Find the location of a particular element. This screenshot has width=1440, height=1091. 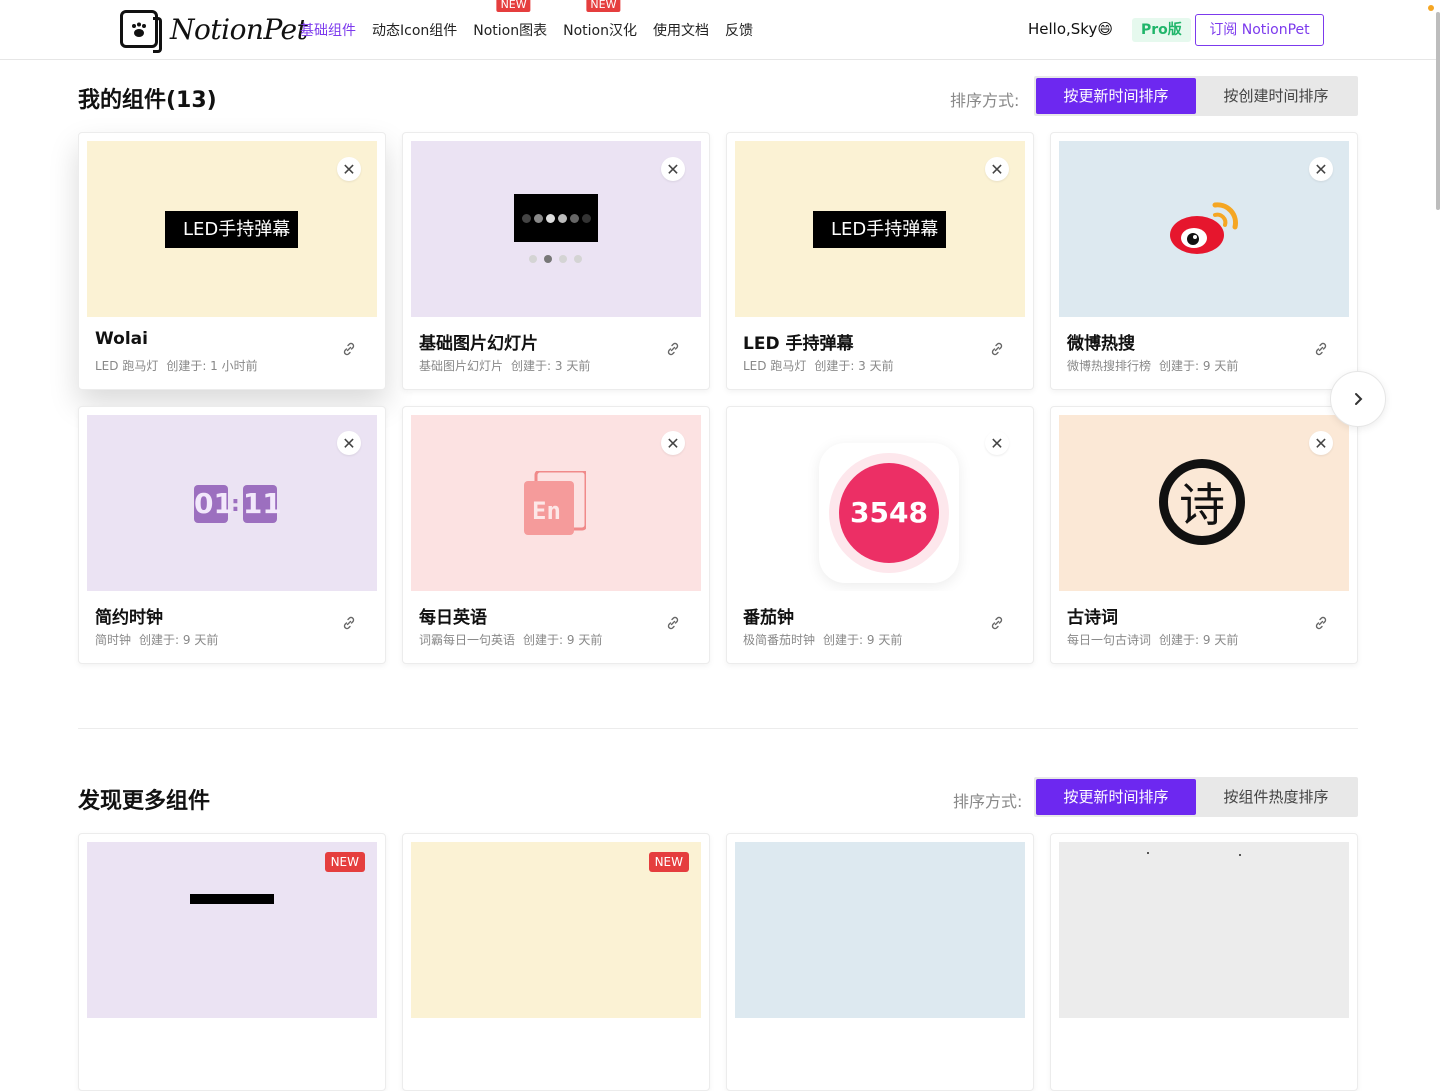

nav-item-2: Notion图表 NEW is located at coordinates (510, 20).